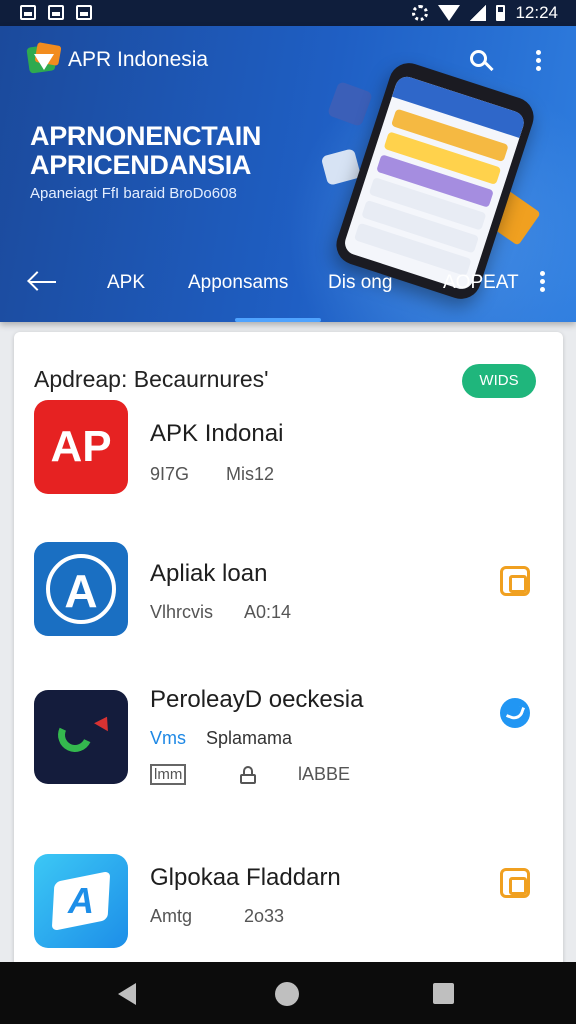  I want to click on status-system-icons: 12:24, so click(485, 13).